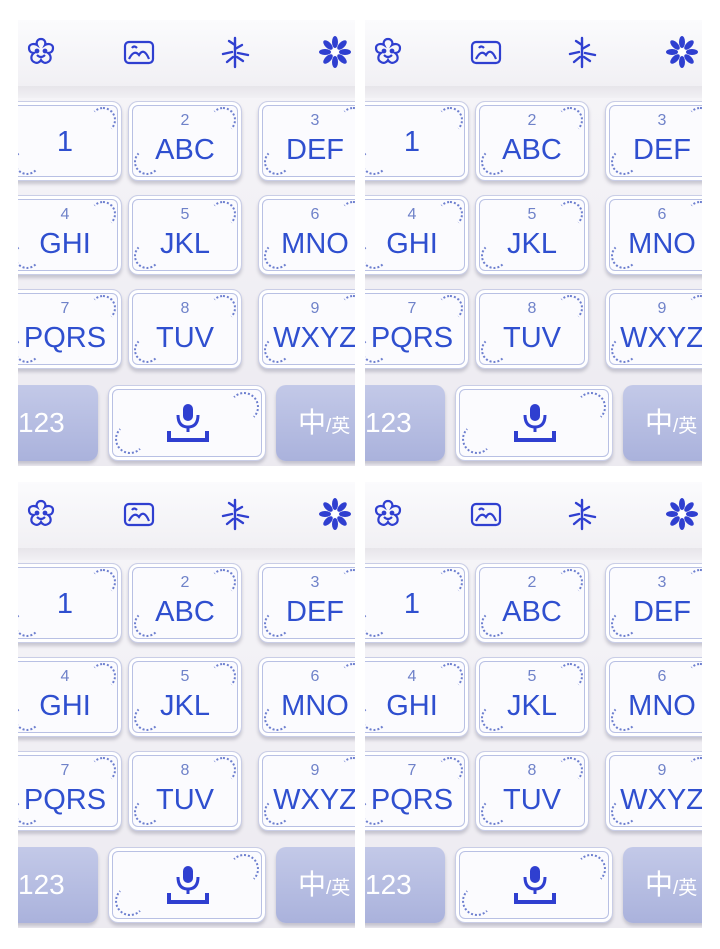 This screenshot has height=949, width=720. Describe the element at coordinates (532, 244) in the screenshot. I see `key-letters: JKL` at that location.